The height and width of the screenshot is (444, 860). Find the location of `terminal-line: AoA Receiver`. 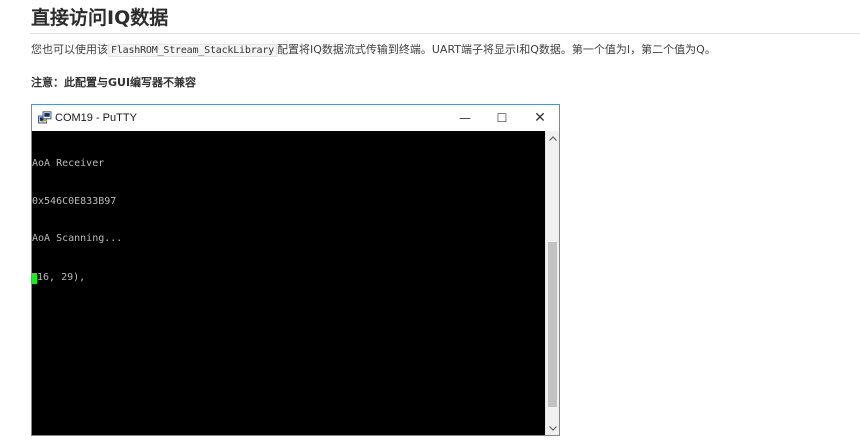

terminal-line: AoA Receiver is located at coordinates (68, 163).